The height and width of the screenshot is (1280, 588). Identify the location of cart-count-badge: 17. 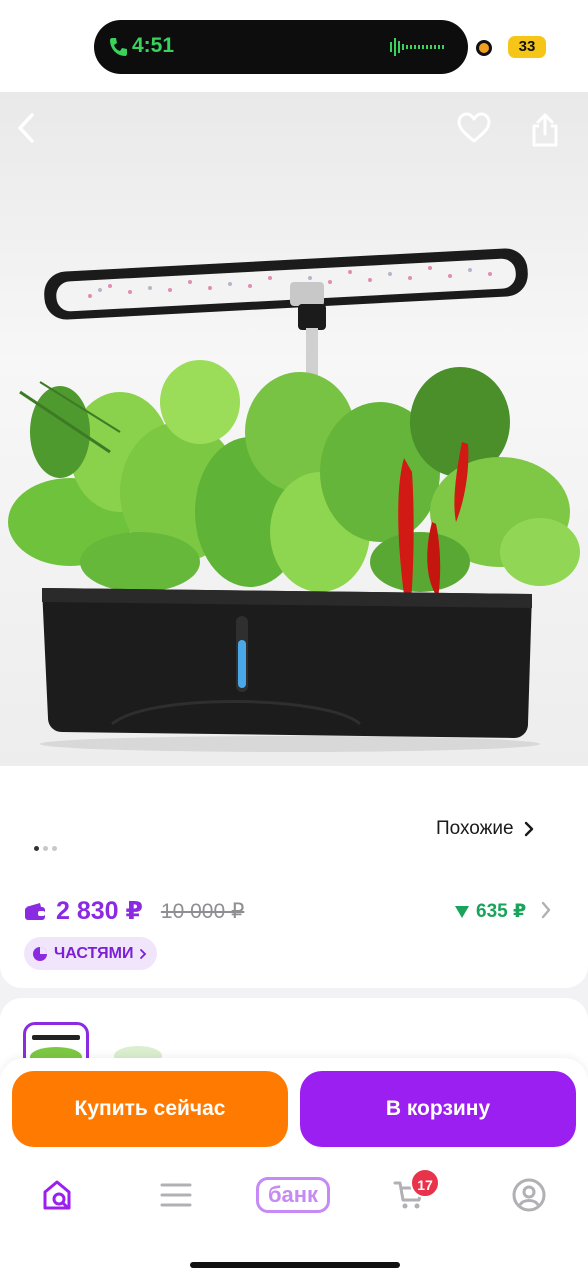
(425, 1183).